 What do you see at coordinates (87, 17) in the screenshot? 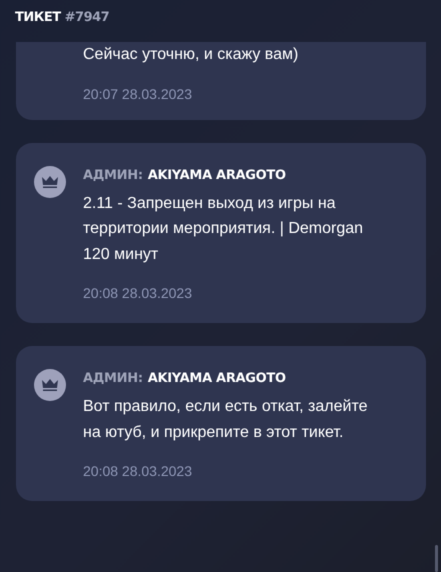
I see `ticket-number: #7947` at bounding box center [87, 17].